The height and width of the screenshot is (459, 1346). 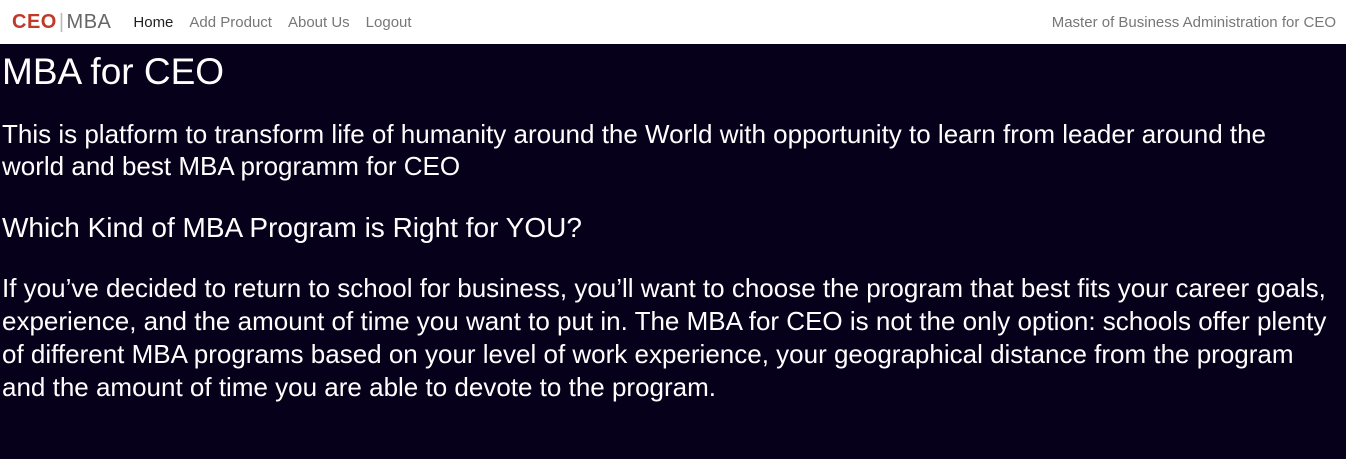 What do you see at coordinates (113, 71) in the screenshot?
I see `page-title: MBA for CEO` at bounding box center [113, 71].